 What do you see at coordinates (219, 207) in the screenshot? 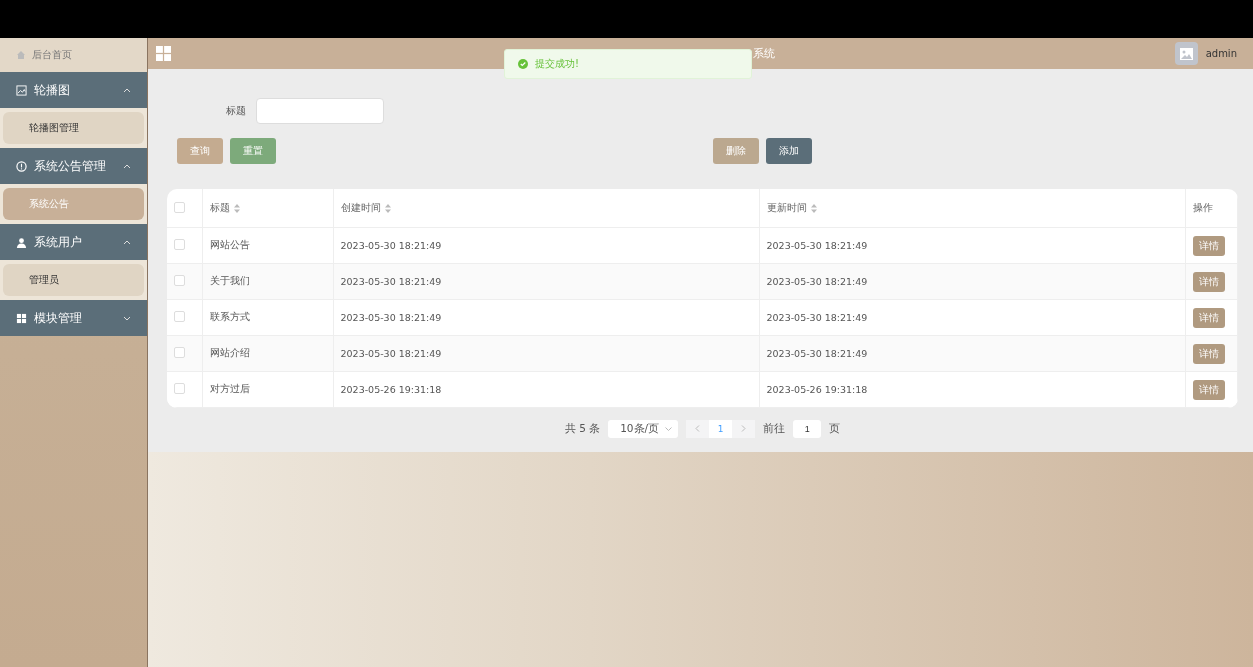
I see `column-header: 标题` at bounding box center [219, 207].